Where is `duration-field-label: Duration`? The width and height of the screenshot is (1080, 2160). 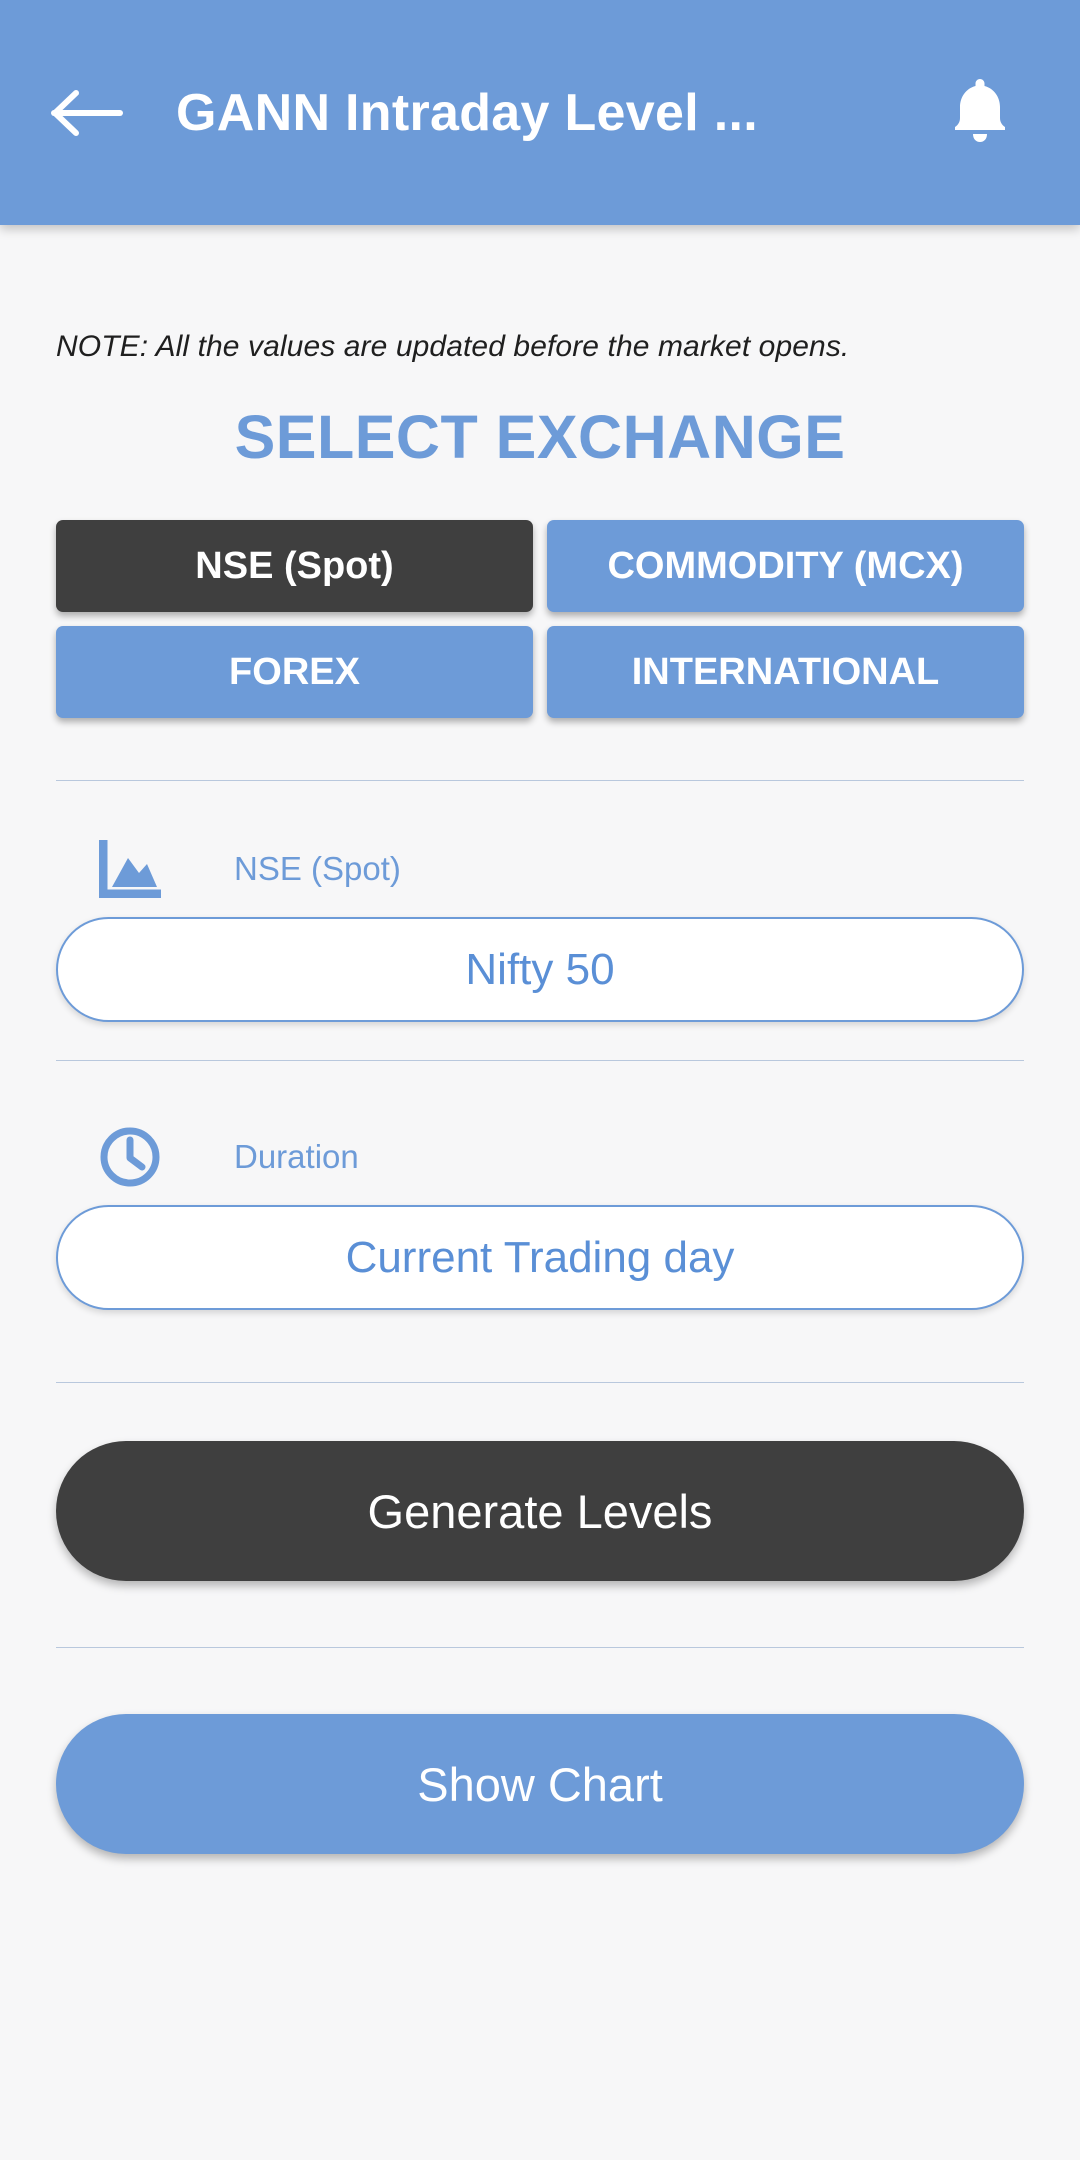
duration-field-label: Duration is located at coordinates (296, 1156).